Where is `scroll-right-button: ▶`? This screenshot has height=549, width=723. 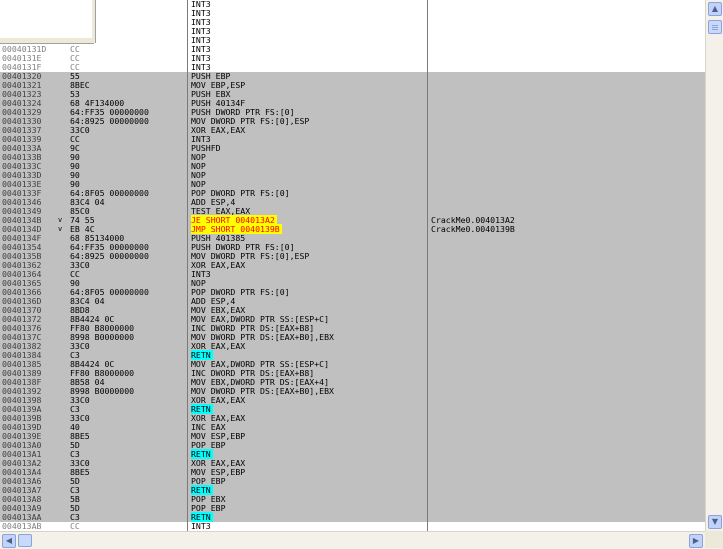
scroll-right-button: ▶ is located at coordinates (696, 541).